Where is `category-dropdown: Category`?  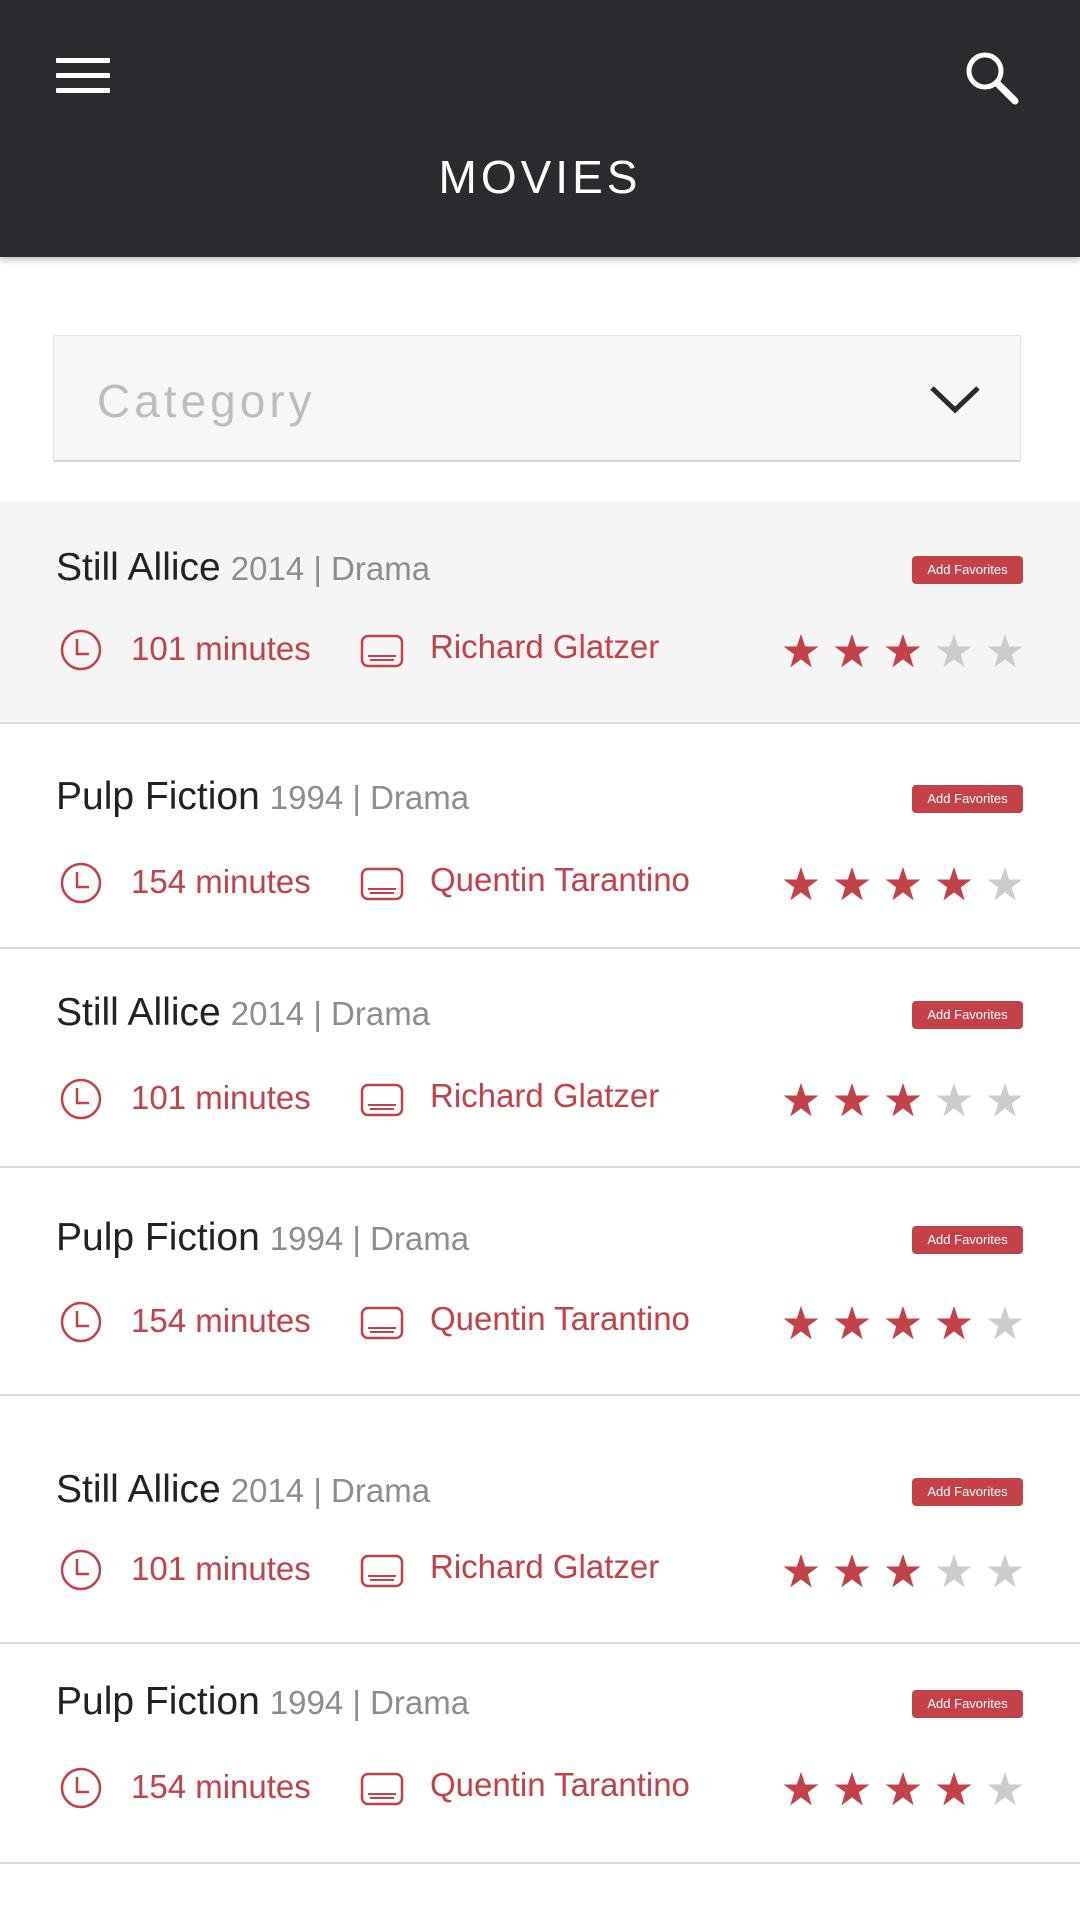
category-dropdown: Category is located at coordinates (537, 398).